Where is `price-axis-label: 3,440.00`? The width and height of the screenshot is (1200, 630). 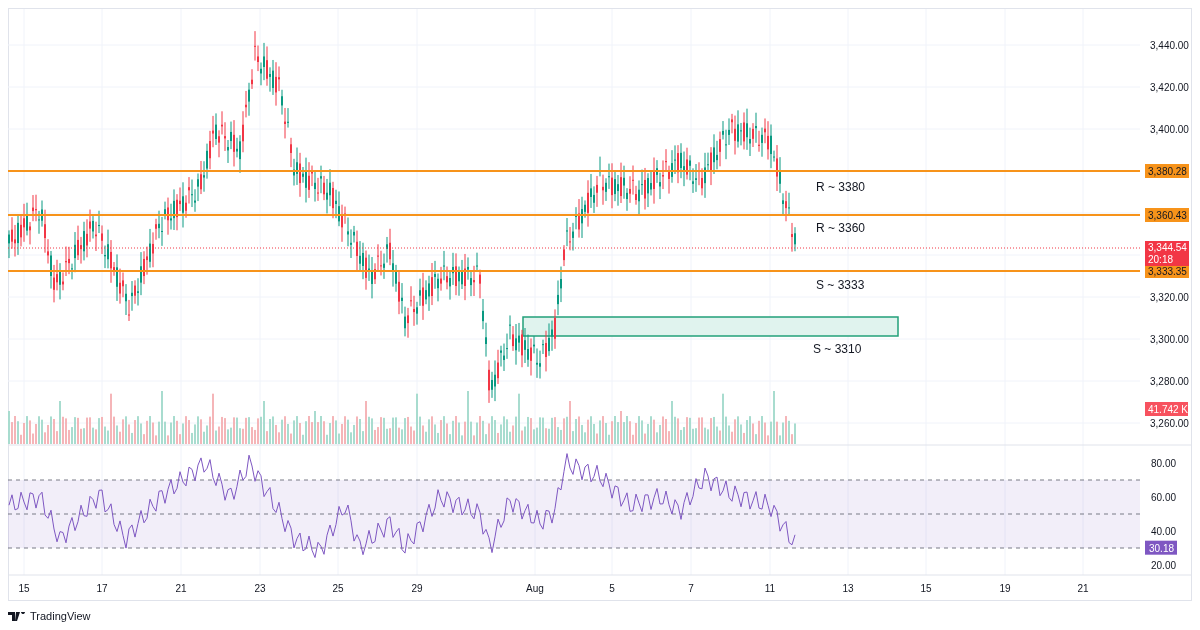
price-axis-label: 3,440.00 is located at coordinates (1169, 45).